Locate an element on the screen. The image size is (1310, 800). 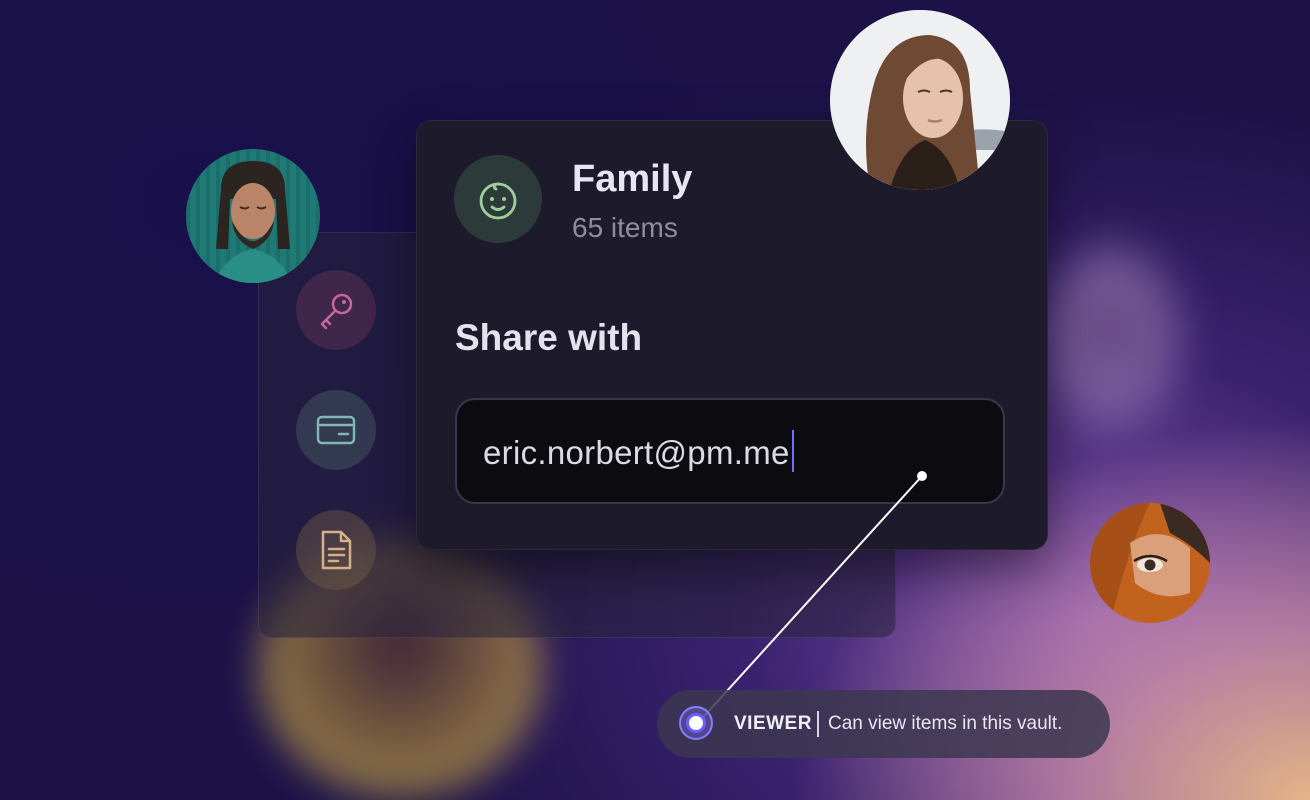
document-icon is located at coordinates (336, 550).